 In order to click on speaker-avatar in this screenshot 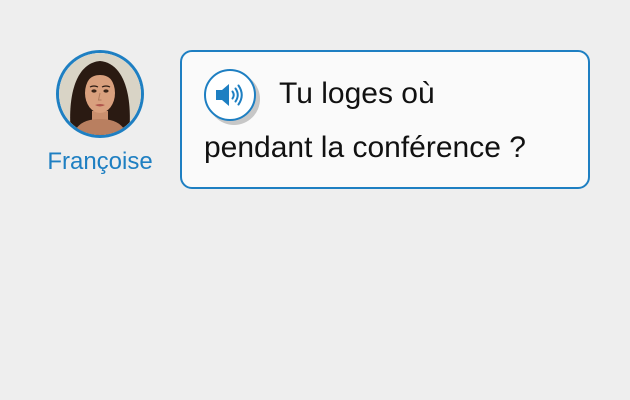, I will do `click(100, 94)`.